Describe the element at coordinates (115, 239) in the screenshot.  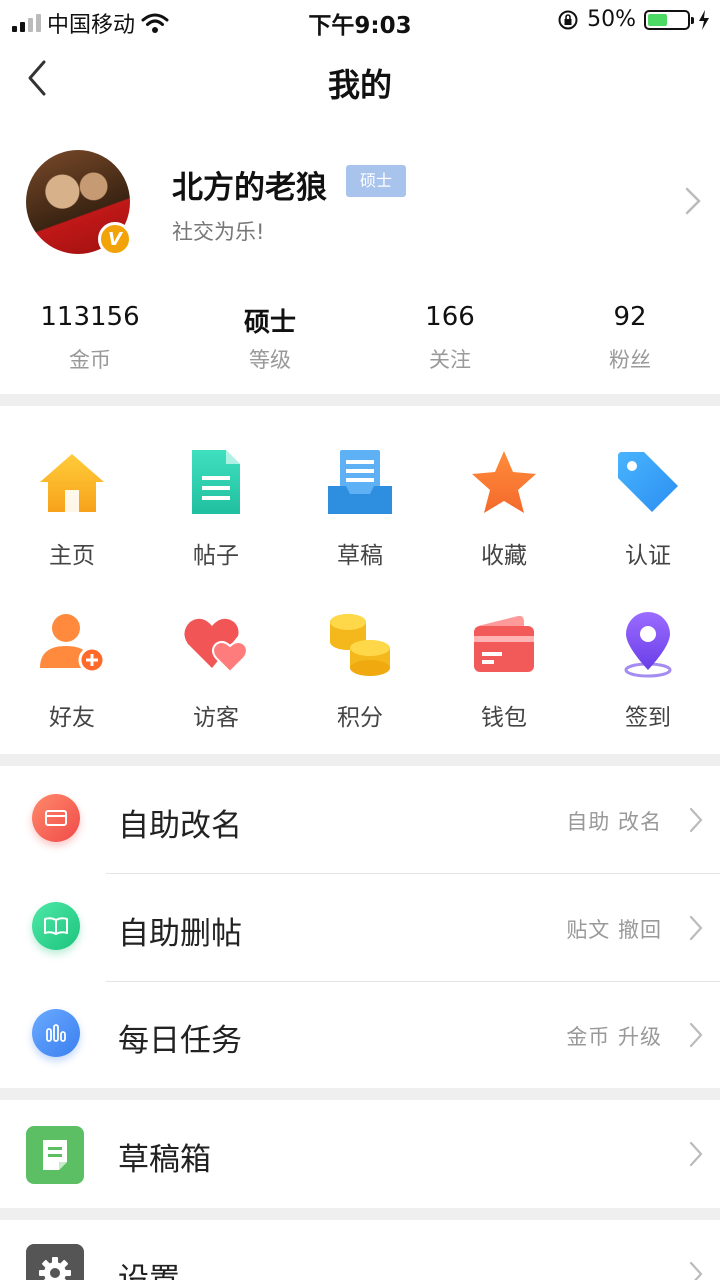
I see `verified-badge: V` at that location.